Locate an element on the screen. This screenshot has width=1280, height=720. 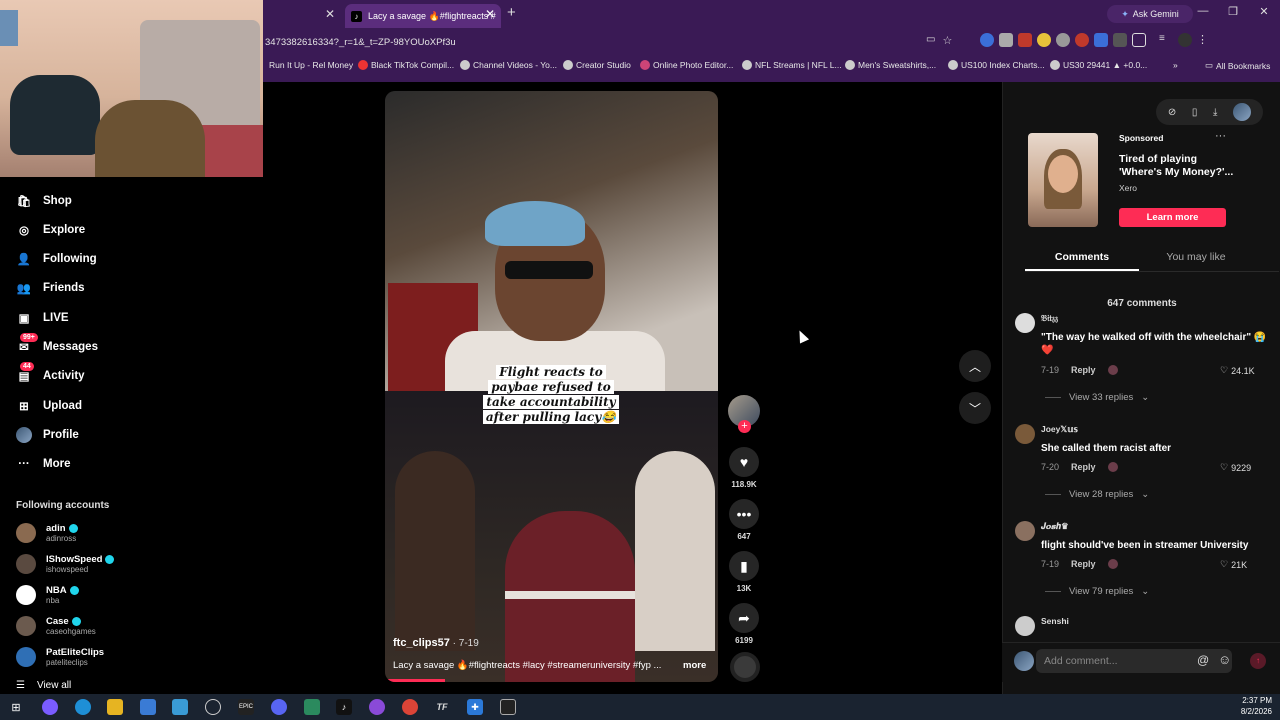
save-button: ▮ 13K is located at coordinates (744, 572).